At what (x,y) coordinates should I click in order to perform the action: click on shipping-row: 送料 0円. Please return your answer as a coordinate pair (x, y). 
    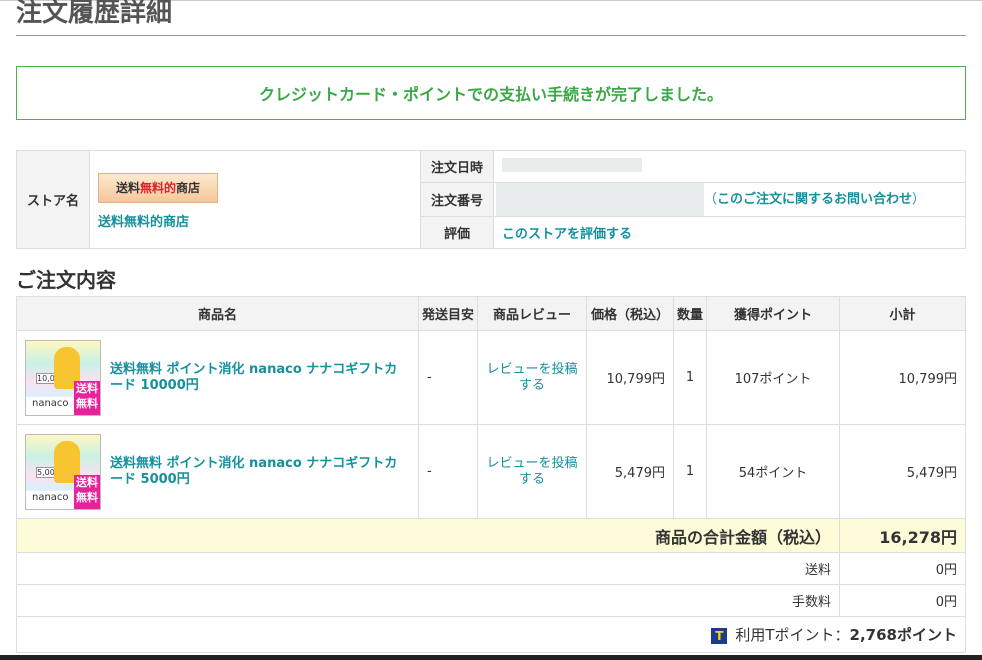
    Looking at the image, I should click on (491, 568).